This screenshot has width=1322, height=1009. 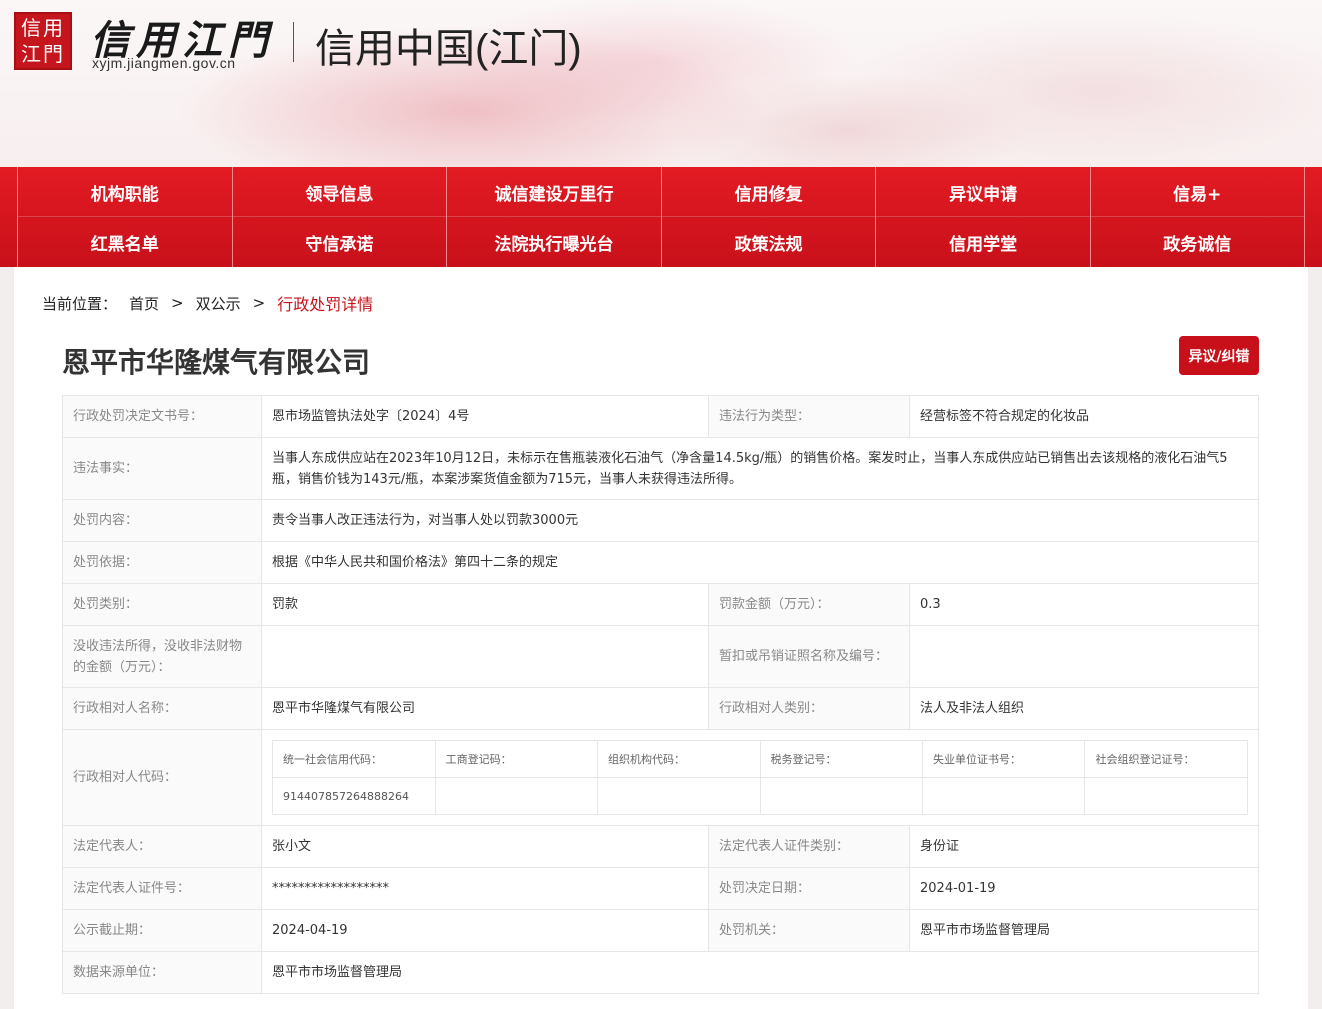 I want to click on breadcrumb-section: 双公示, so click(x=218, y=303).